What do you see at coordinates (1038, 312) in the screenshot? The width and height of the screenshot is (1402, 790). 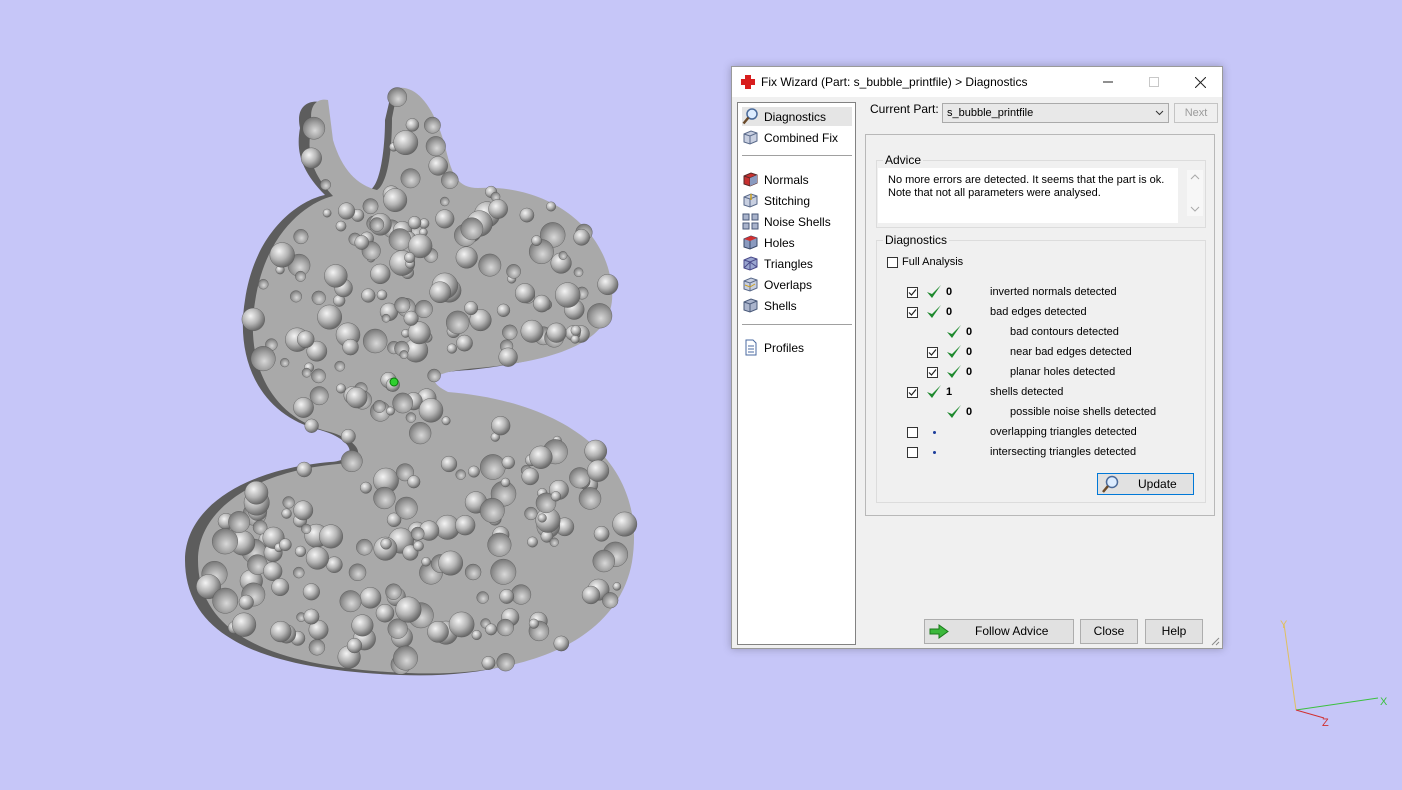 I see `bad-edges-label: bad edges detected` at bounding box center [1038, 312].